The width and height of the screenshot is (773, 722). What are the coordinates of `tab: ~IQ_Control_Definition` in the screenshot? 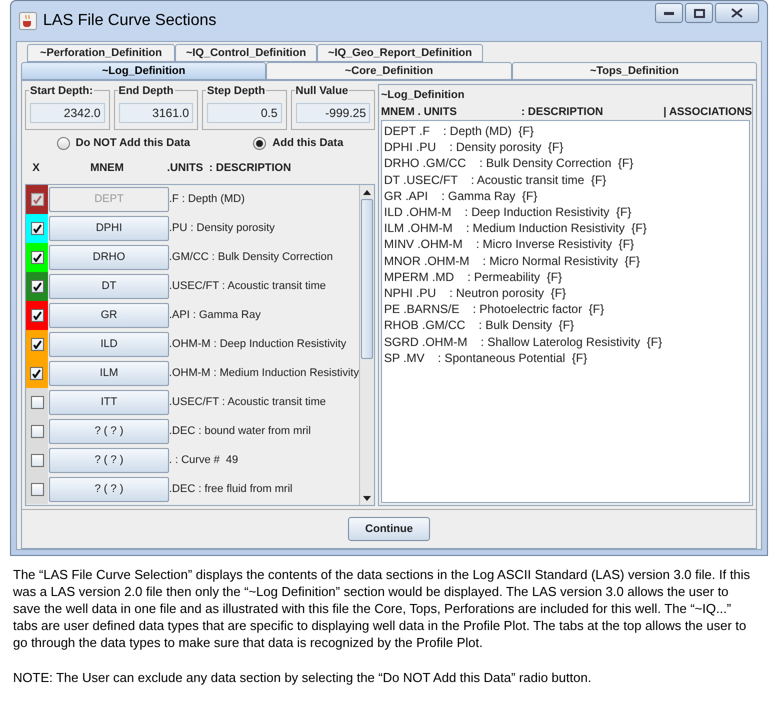 It's located at (246, 53).